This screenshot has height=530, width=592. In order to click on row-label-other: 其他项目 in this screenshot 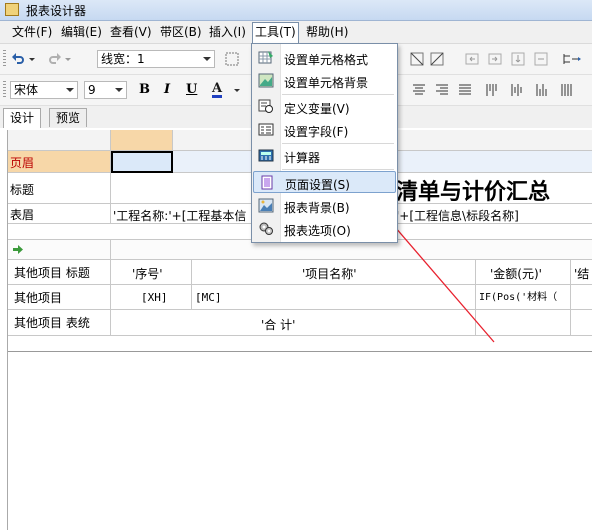, I will do `click(59, 297)`.